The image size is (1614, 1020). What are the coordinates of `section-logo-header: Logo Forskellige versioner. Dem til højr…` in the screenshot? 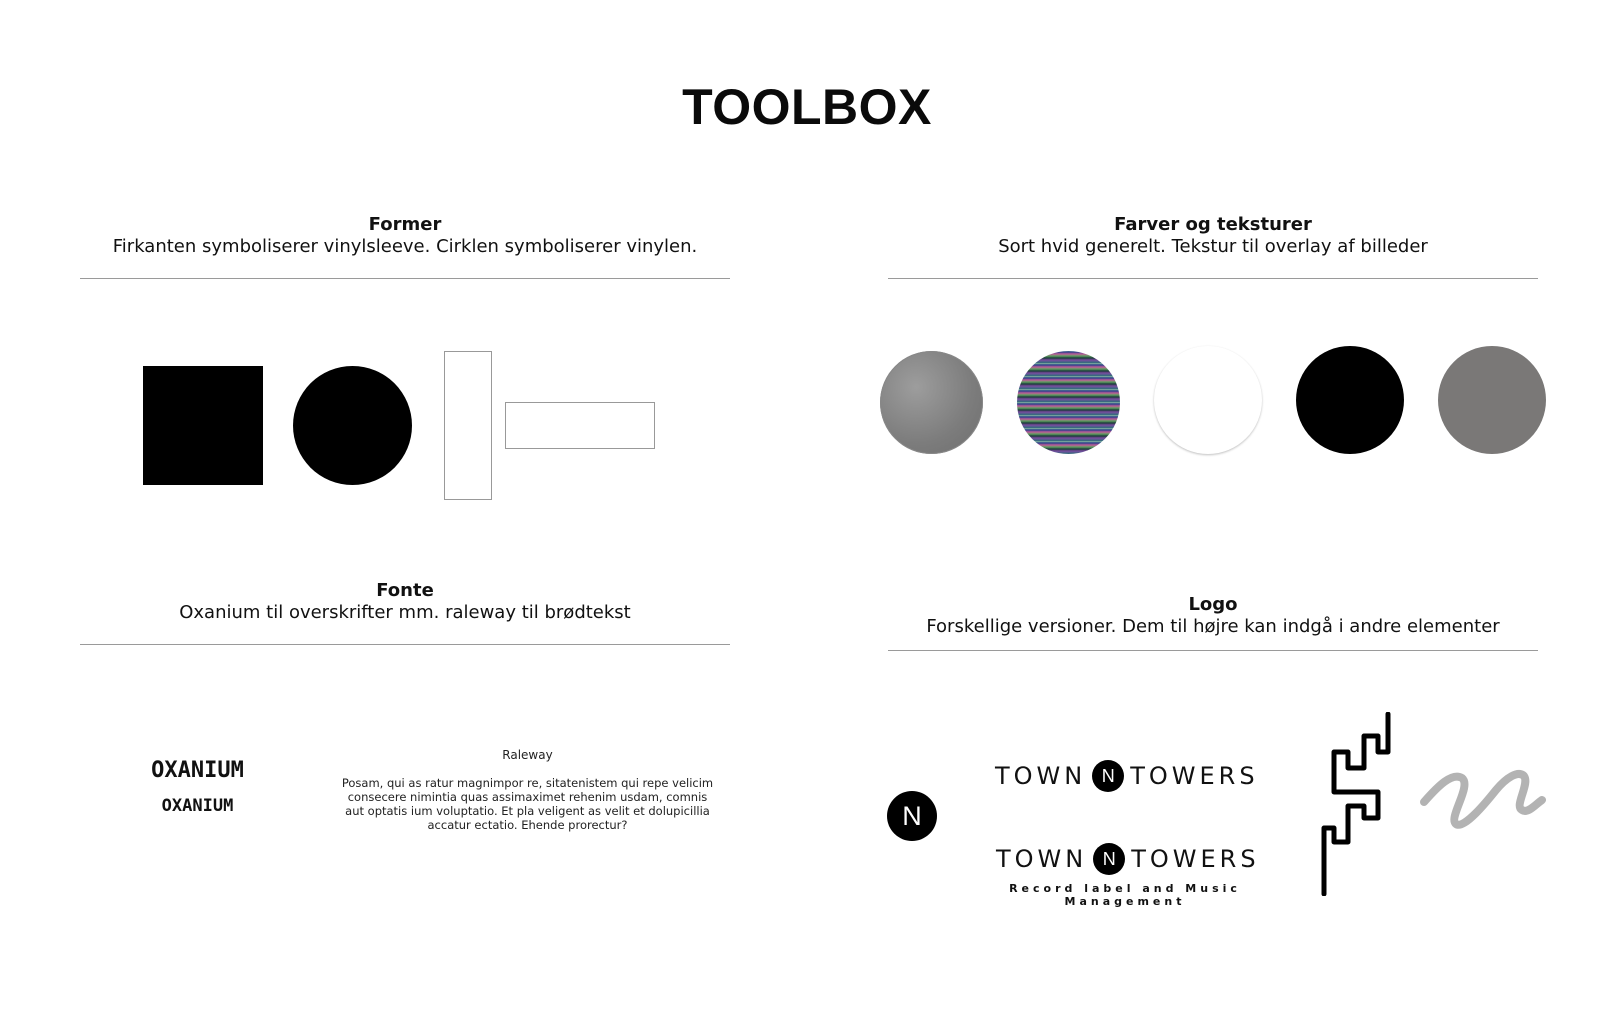 It's located at (1213, 616).